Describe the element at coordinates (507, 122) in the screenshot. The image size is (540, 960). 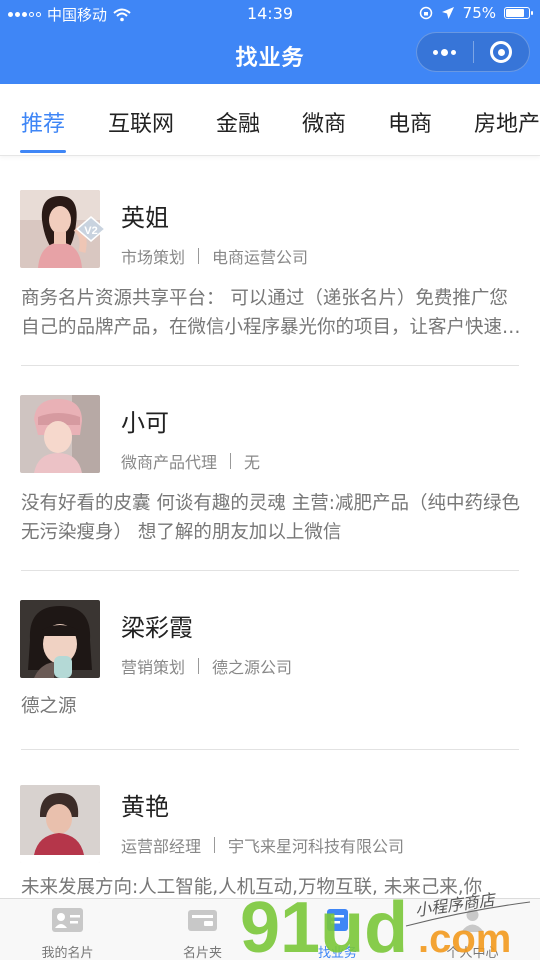
I see `tab-real-estate: 房地产` at that location.